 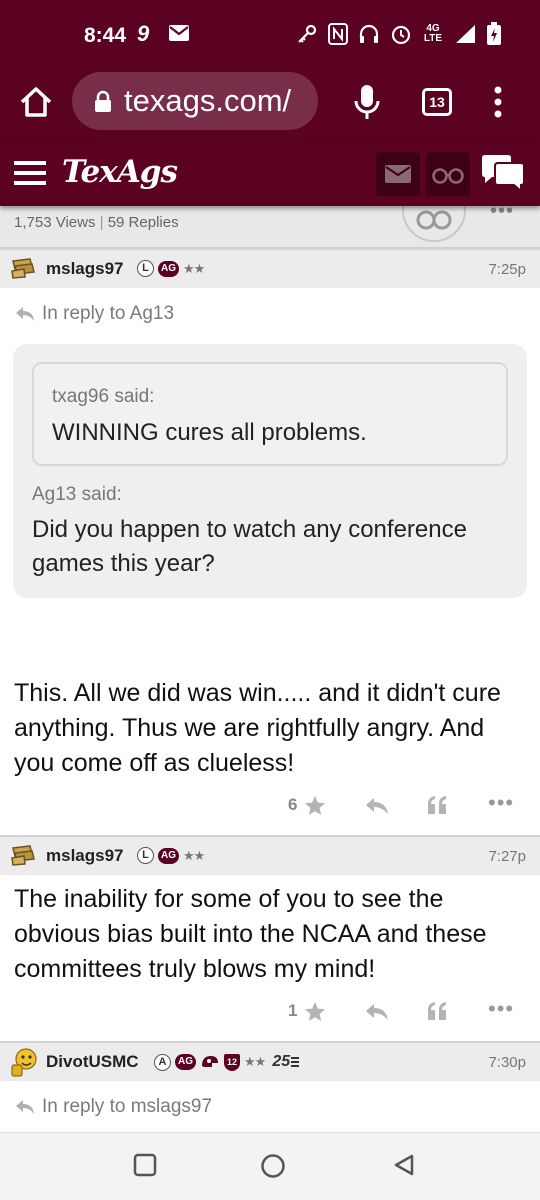 What do you see at coordinates (404, 1165) in the screenshot?
I see `back-icon` at bounding box center [404, 1165].